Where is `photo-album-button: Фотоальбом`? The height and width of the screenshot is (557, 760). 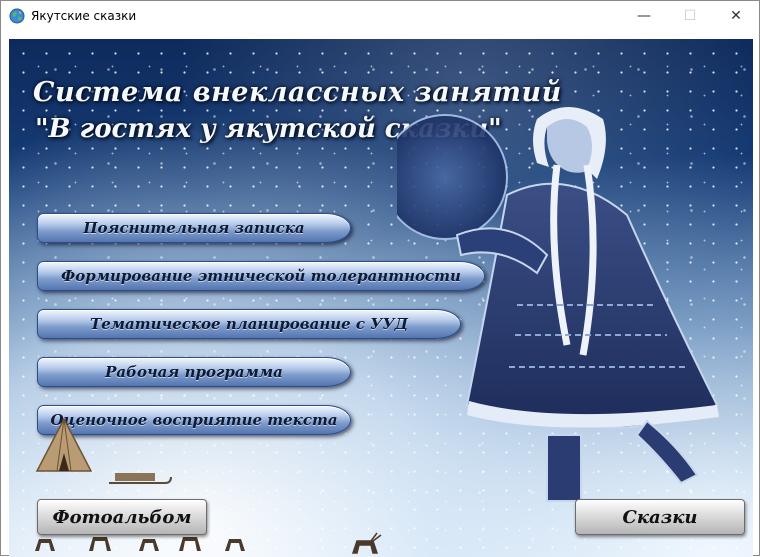 photo-album-button: Фотоальбом is located at coordinates (122, 517).